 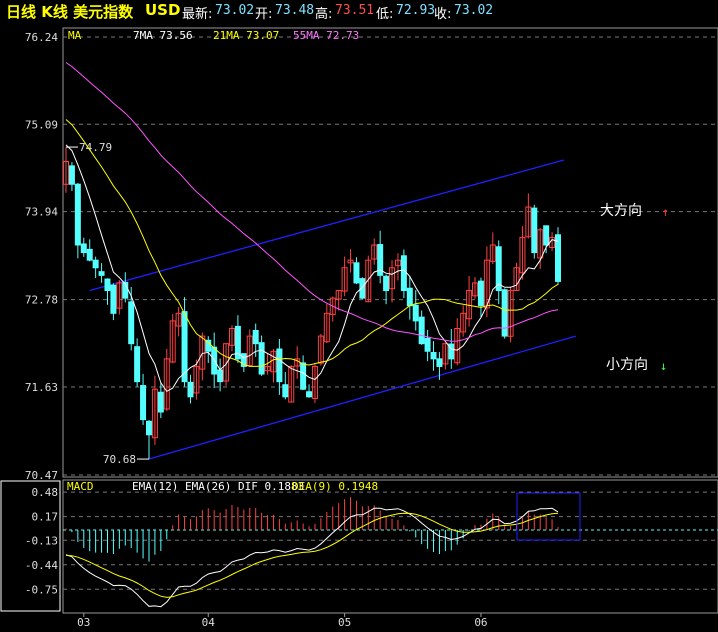 I want to click on high-annotation: 74.79, so click(x=95, y=147).